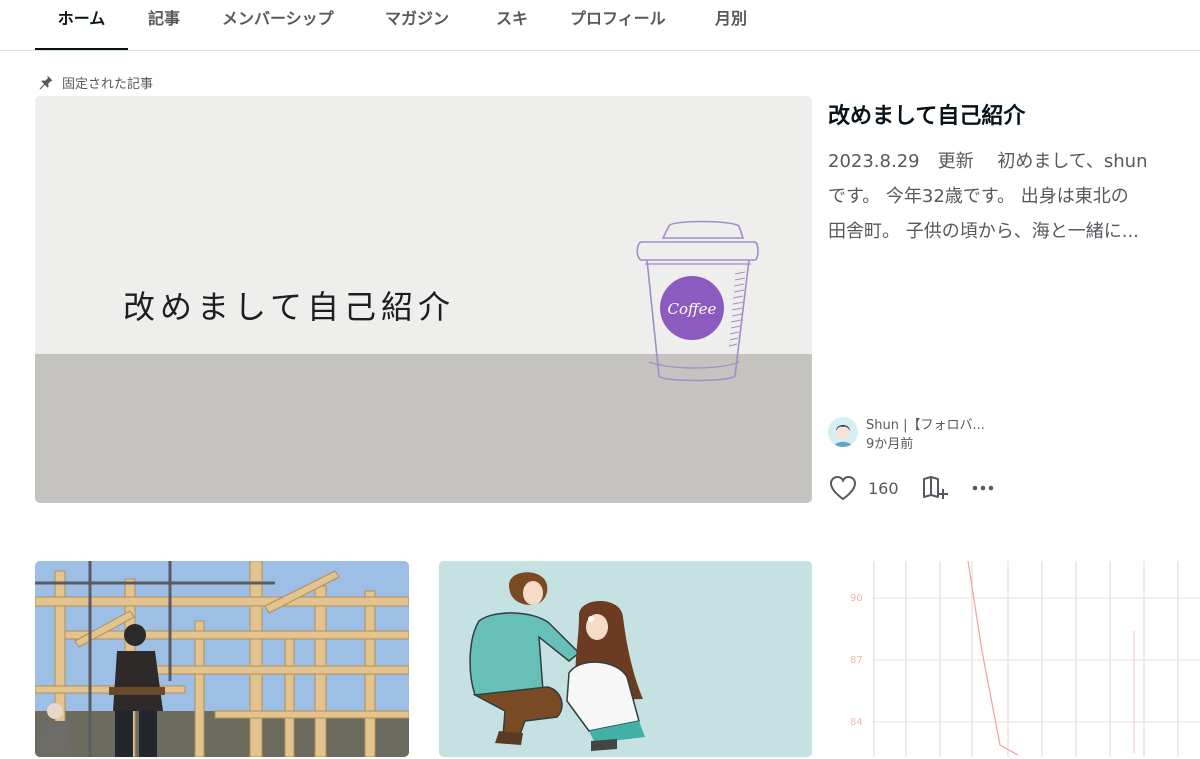  What do you see at coordinates (856, 722) in the screenshot?
I see `chart-tick-label: 84` at bounding box center [856, 722].